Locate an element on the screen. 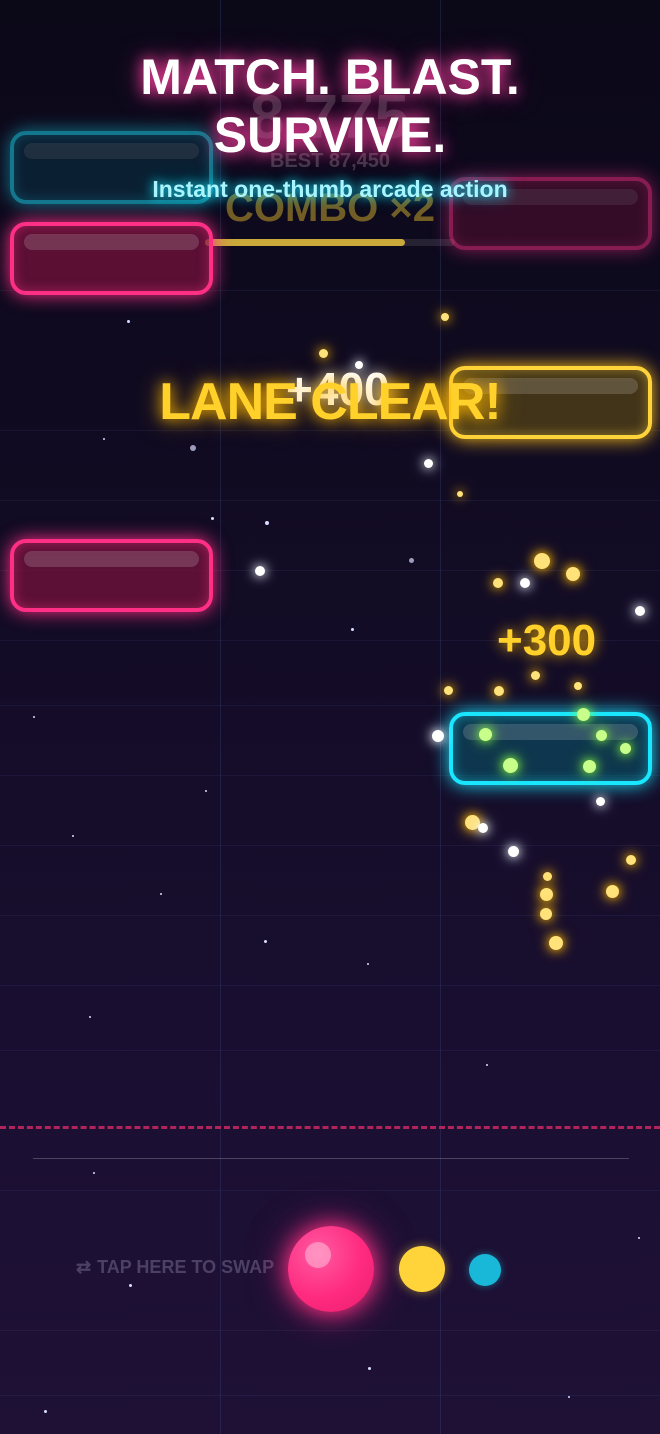  swap-hint: ⇄ TAP HERE TO SWAP is located at coordinates (175, 1267).